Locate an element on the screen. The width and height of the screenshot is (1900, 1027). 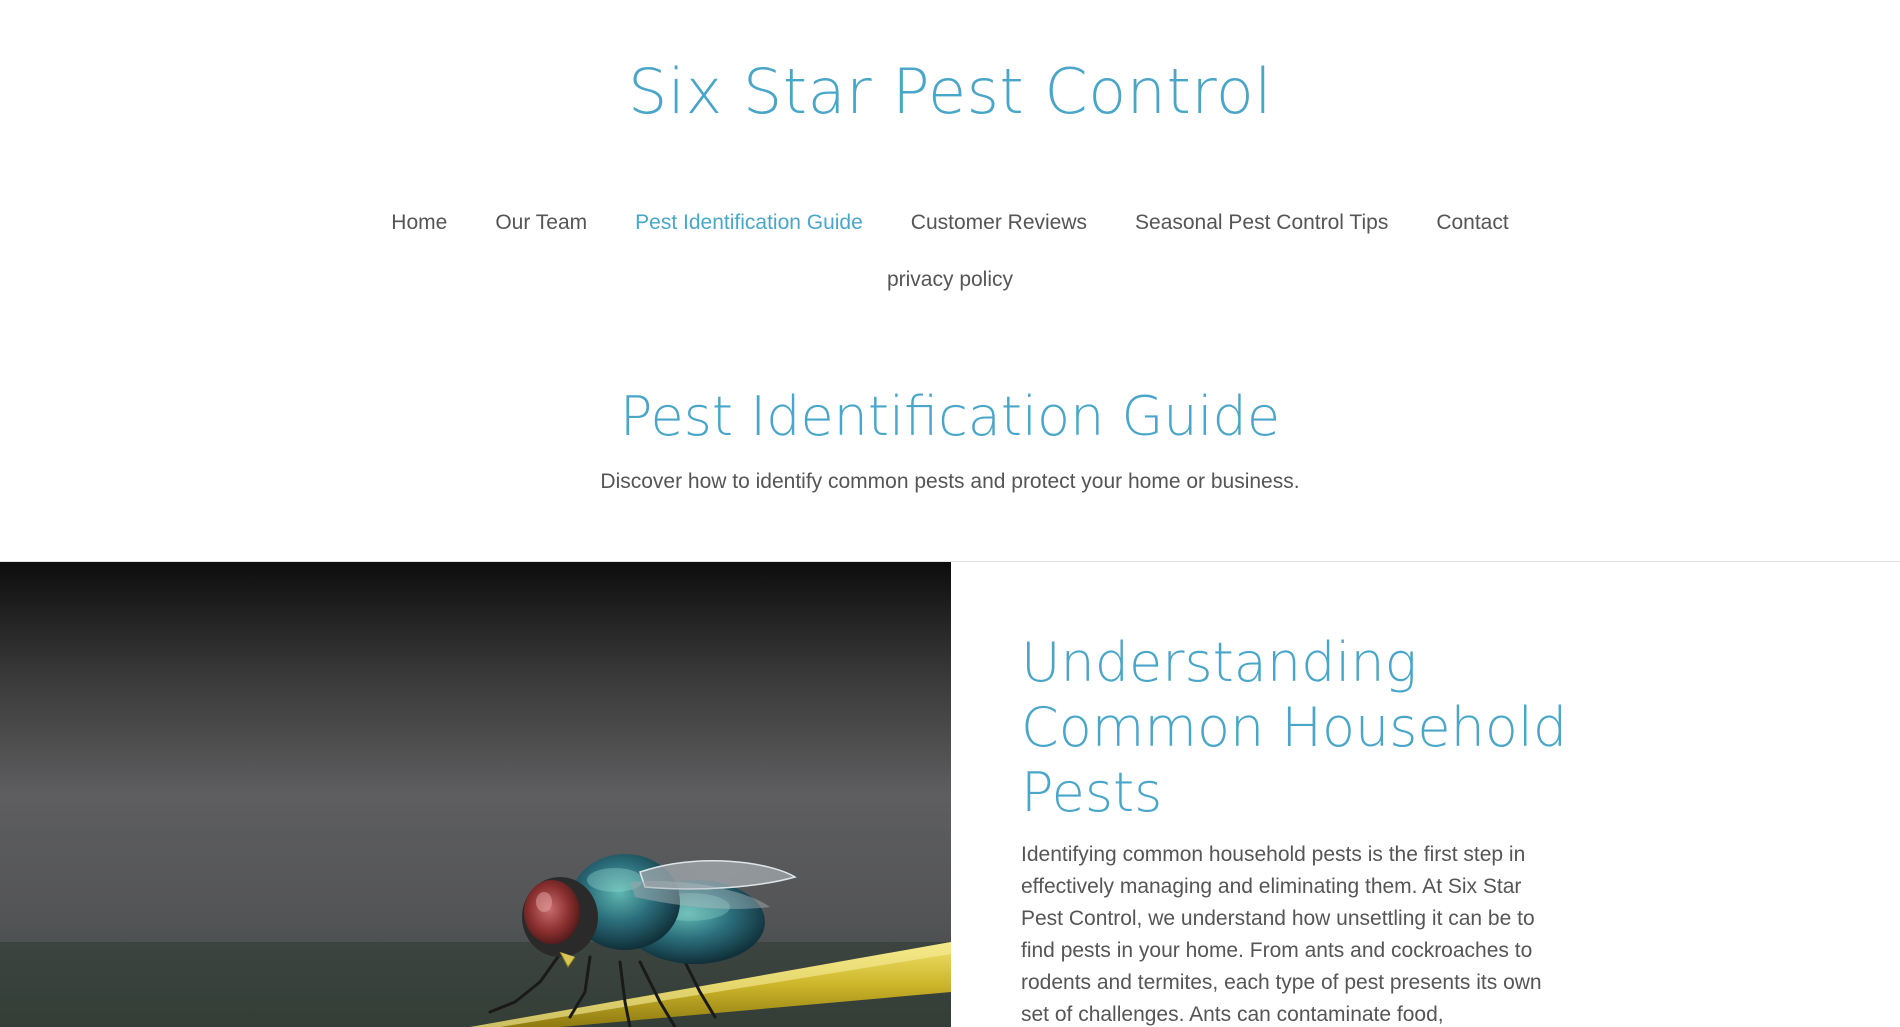
page-title: Pest Identification Guide is located at coordinates (950, 416).